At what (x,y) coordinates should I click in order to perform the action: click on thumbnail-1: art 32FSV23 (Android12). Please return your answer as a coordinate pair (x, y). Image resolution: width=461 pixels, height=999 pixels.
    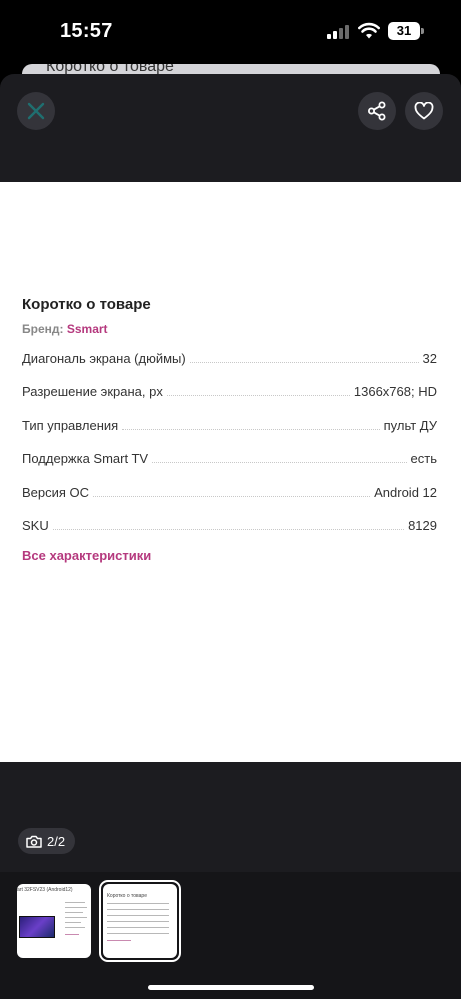
    Looking at the image, I should click on (54, 921).